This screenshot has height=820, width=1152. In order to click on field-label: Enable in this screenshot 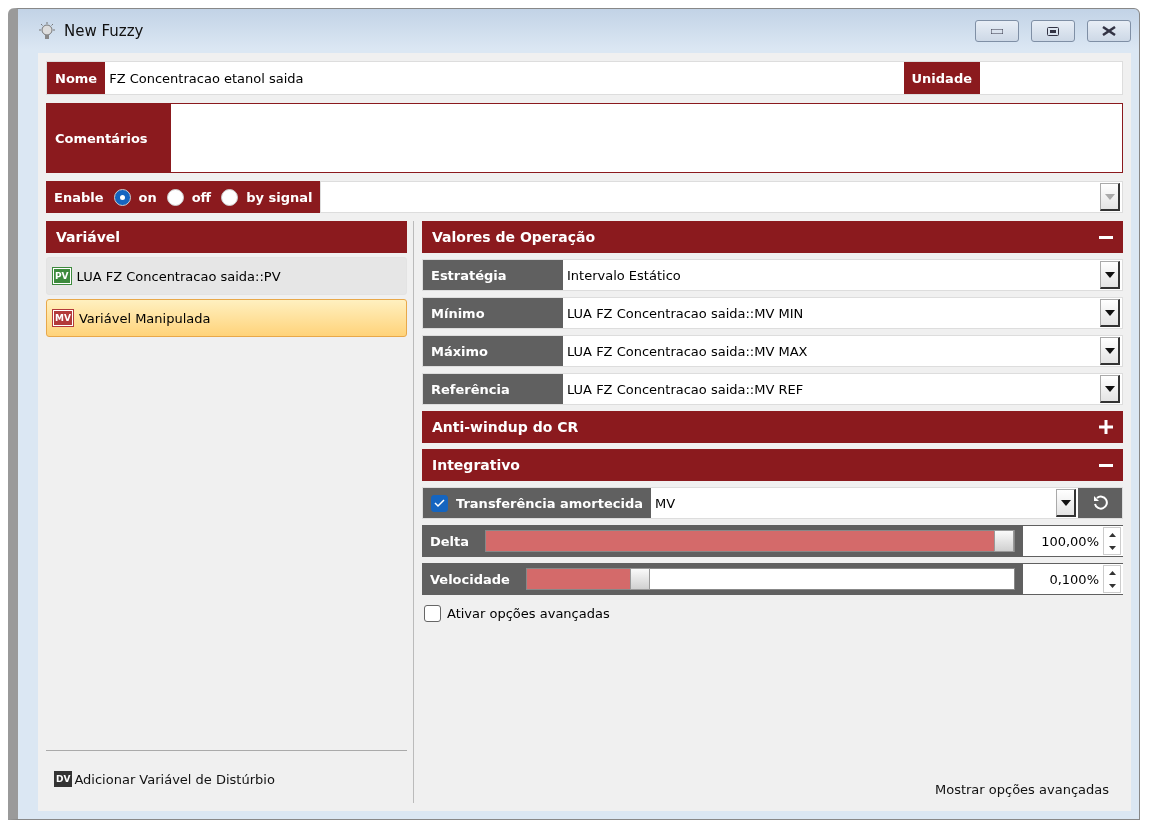, I will do `click(79, 197)`.